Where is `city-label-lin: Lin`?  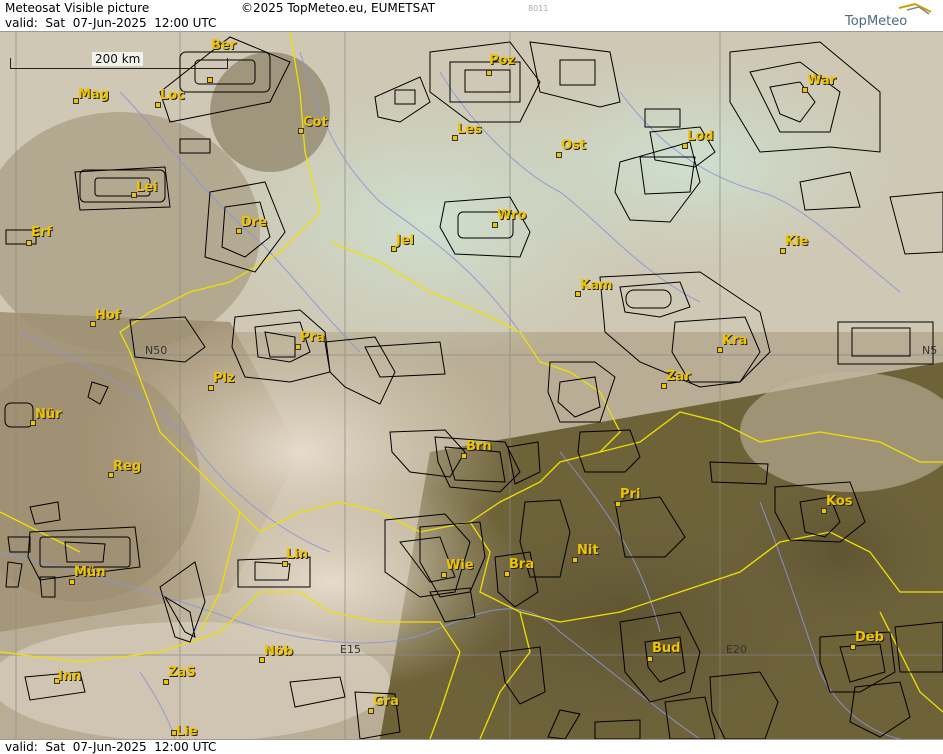
city-label-lin: Lin is located at coordinates (297, 554).